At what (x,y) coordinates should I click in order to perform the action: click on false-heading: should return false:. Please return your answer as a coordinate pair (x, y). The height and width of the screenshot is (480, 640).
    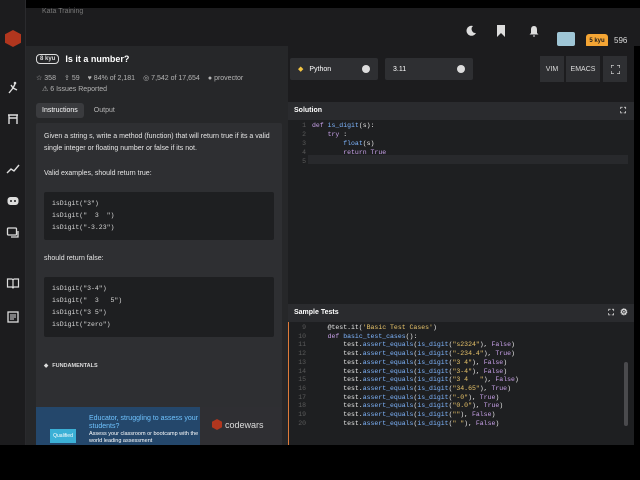
    Looking at the image, I should click on (74, 258).